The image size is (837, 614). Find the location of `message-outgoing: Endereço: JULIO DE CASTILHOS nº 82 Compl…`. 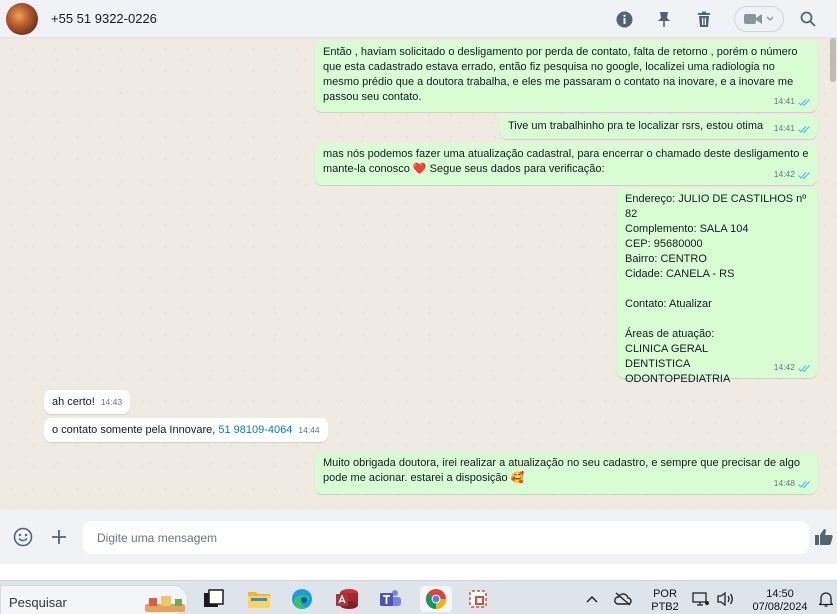

message-outgoing: Endereço: JULIO DE CASTILHOS nº 82 Compl… is located at coordinates (717, 286).